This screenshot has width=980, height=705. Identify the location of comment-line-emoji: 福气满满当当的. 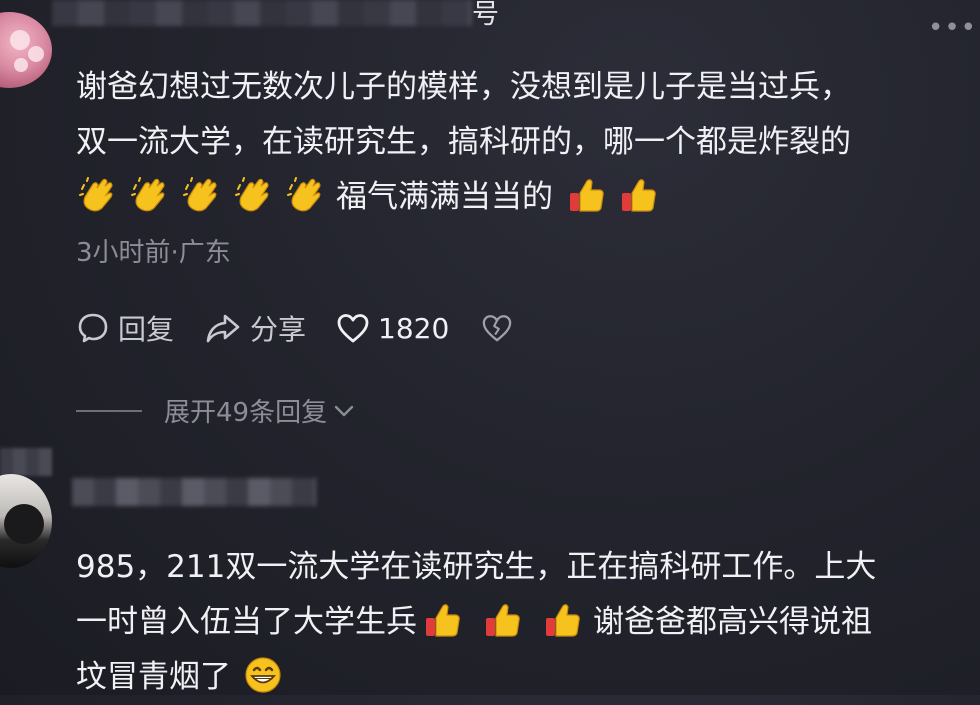
(516, 197).